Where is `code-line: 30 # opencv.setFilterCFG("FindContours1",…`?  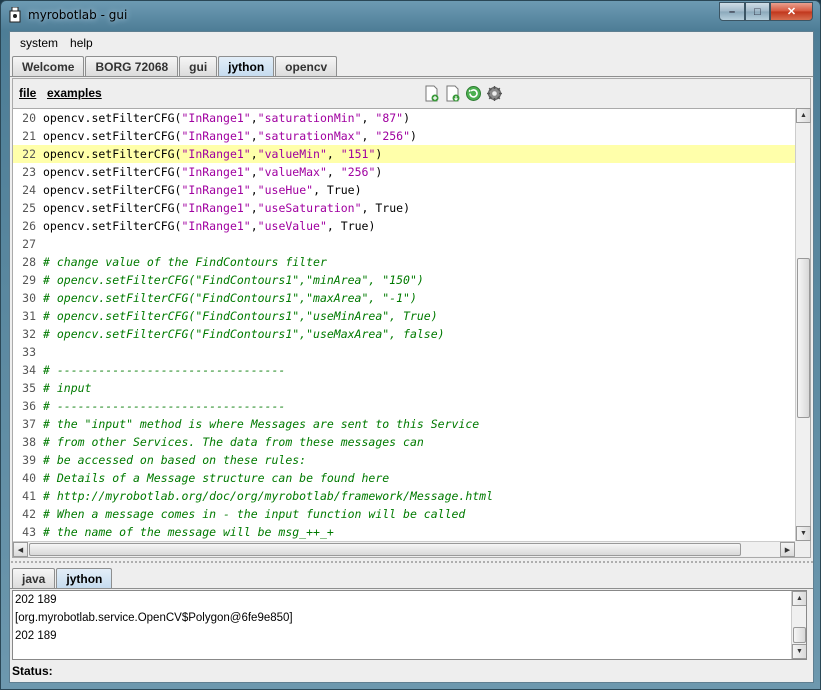 code-line: 30 # opencv.setFilterCFG("FindContours1",… is located at coordinates (404, 298).